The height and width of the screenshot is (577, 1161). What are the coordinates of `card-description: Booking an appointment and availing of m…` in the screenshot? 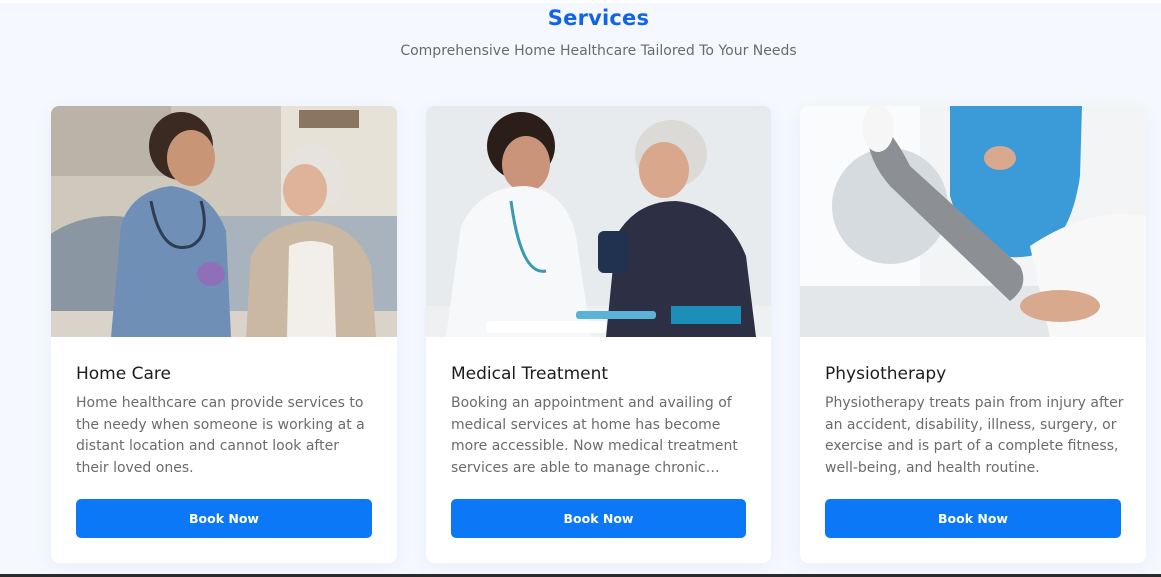 It's located at (594, 435).